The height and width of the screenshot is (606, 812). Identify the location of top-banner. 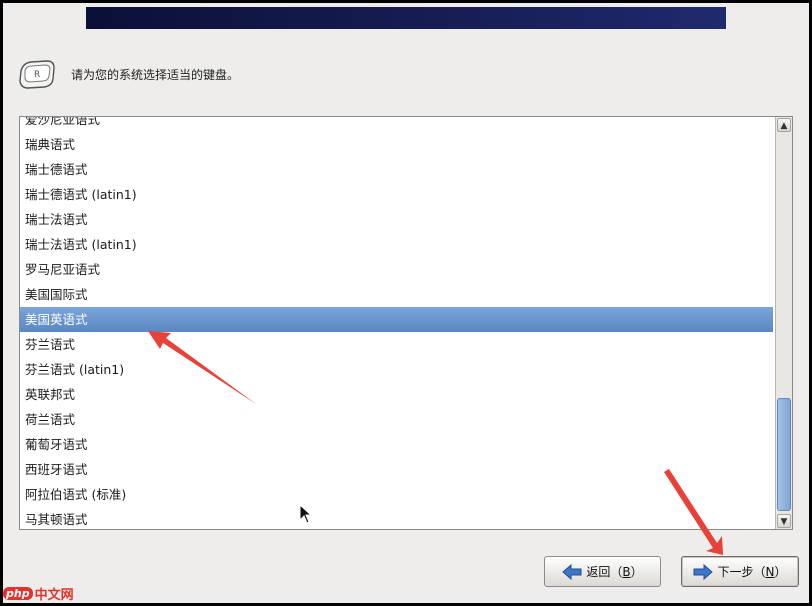
(406, 18).